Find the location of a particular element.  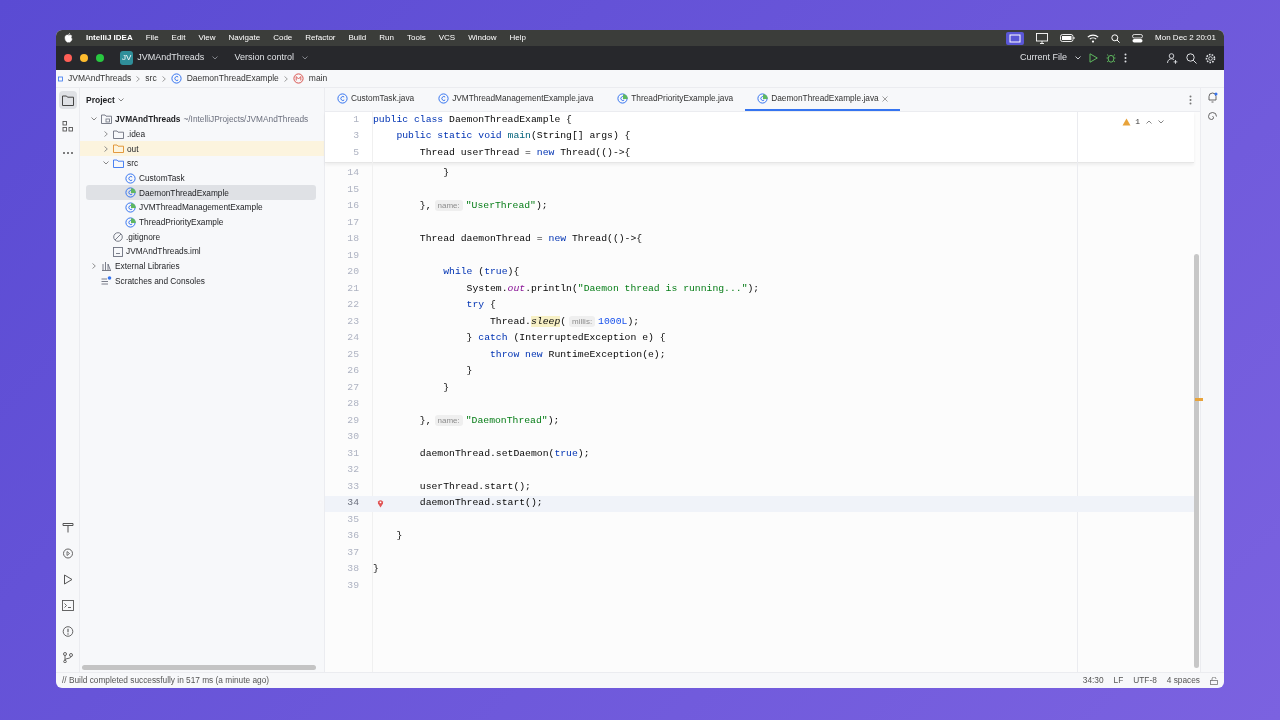

add-user-icon is located at coordinates (1172, 58).